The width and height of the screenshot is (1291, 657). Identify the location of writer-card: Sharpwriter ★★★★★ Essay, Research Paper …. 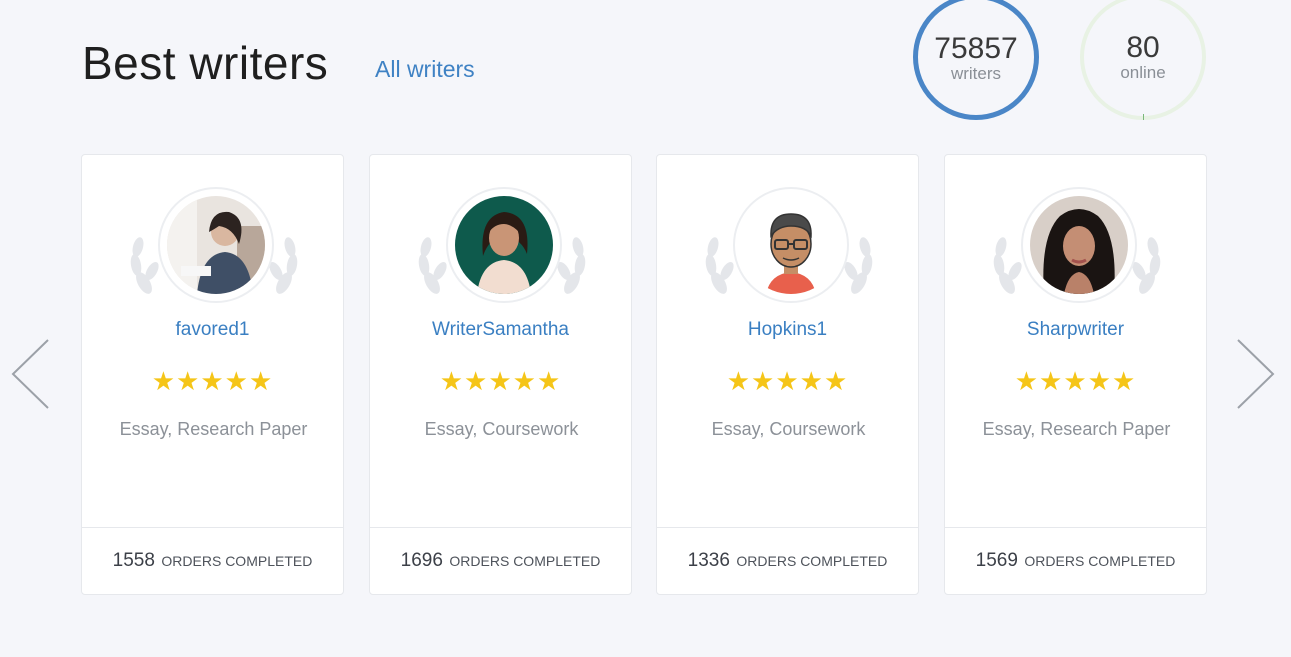
(1075, 374).